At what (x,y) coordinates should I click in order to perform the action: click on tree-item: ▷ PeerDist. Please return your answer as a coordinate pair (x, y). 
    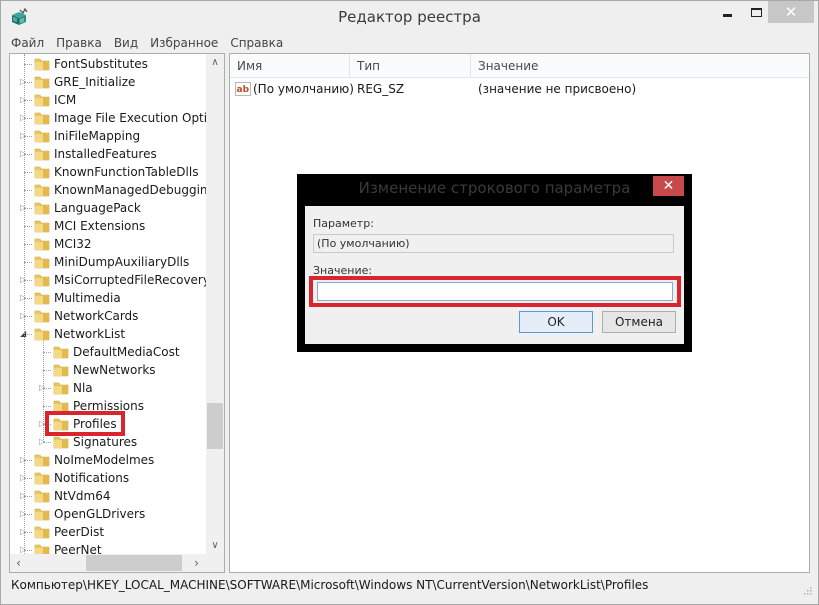
    Looking at the image, I should click on (108, 532).